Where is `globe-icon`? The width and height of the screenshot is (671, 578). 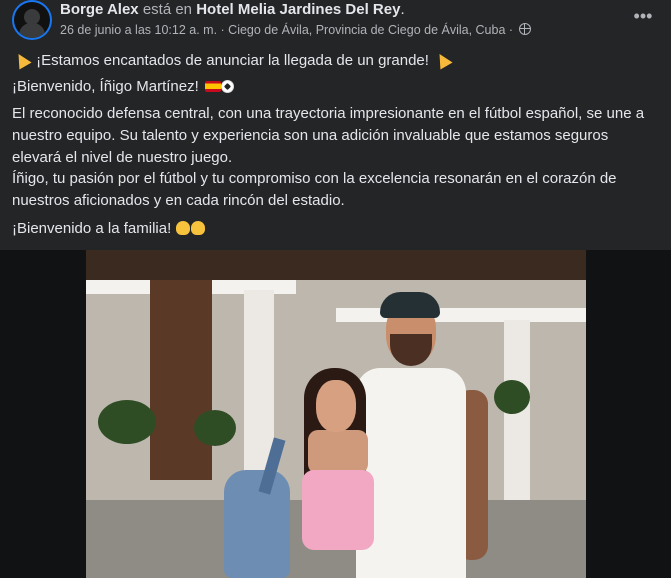 globe-icon is located at coordinates (524, 29).